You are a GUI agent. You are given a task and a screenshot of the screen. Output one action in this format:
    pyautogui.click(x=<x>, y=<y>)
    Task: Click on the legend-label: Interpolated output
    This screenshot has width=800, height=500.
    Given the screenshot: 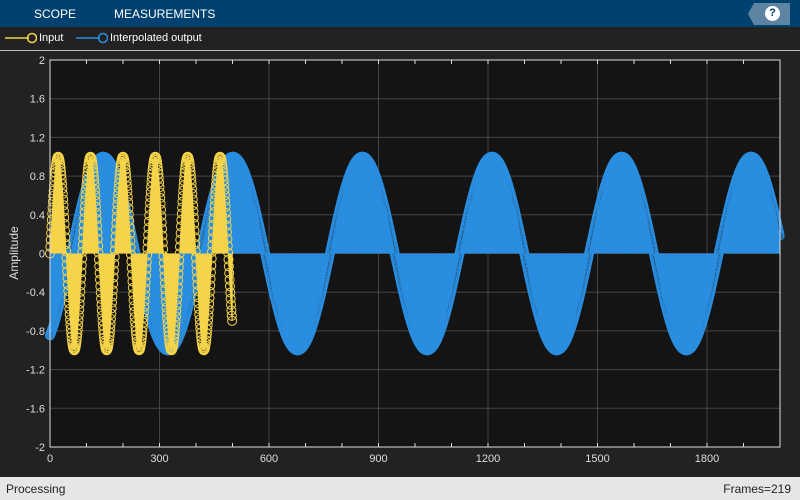 What is the action you would take?
    pyautogui.click(x=156, y=38)
    